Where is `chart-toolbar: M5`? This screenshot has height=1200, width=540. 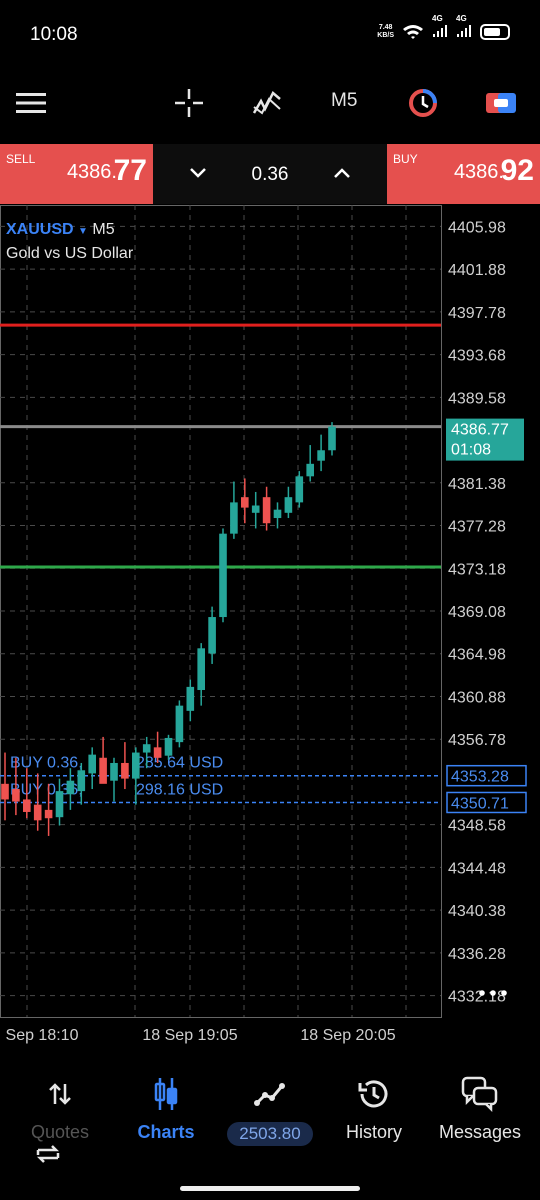 chart-toolbar: M5 is located at coordinates (270, 103).